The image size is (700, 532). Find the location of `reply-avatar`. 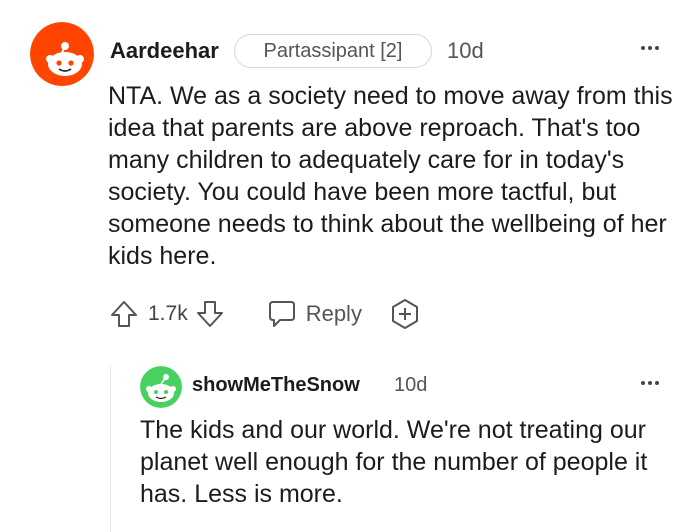

reply-avatar is located at coordinates (161, 387).